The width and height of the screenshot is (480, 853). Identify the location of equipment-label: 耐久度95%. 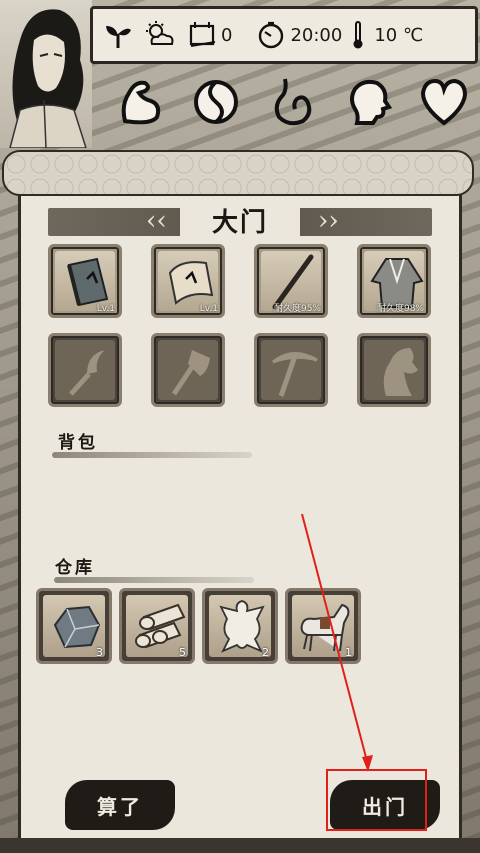
(297, 309).